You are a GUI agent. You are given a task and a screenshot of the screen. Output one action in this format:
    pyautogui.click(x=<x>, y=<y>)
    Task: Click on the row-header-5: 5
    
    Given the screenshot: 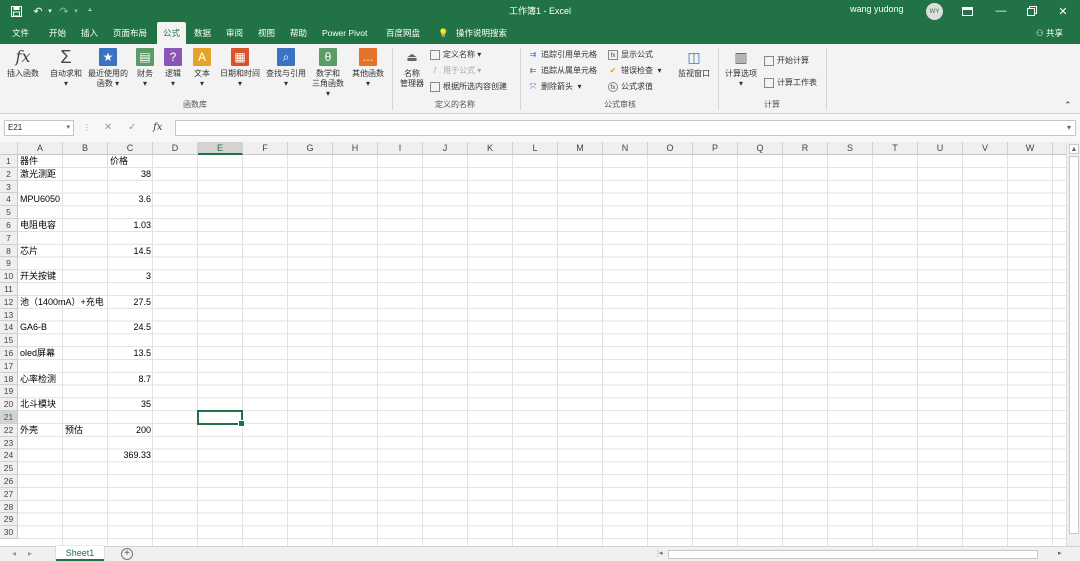 What is the action you would take?
    pyautogui.click(x=9, y=212)
    